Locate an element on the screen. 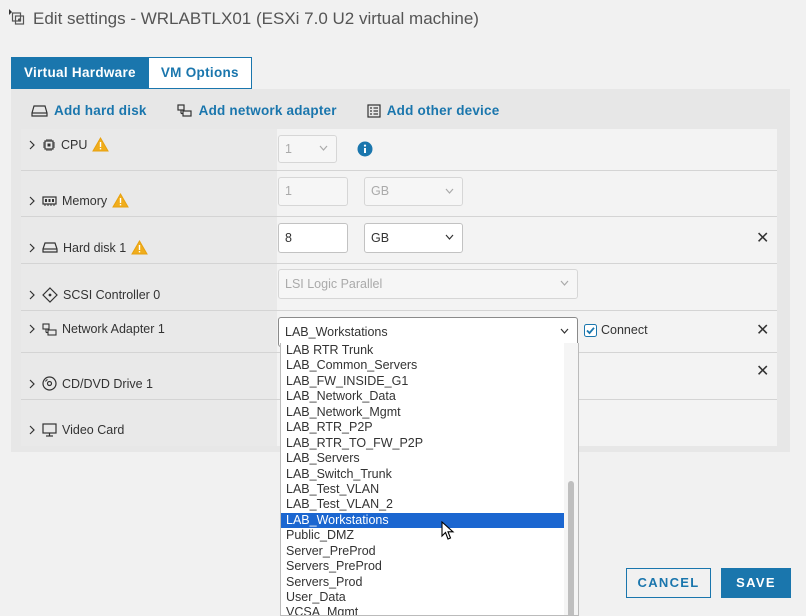 This screenshot has height=616, width=806. add-network-adapter-button: Add network adapter is located at coordinates (257, 110).